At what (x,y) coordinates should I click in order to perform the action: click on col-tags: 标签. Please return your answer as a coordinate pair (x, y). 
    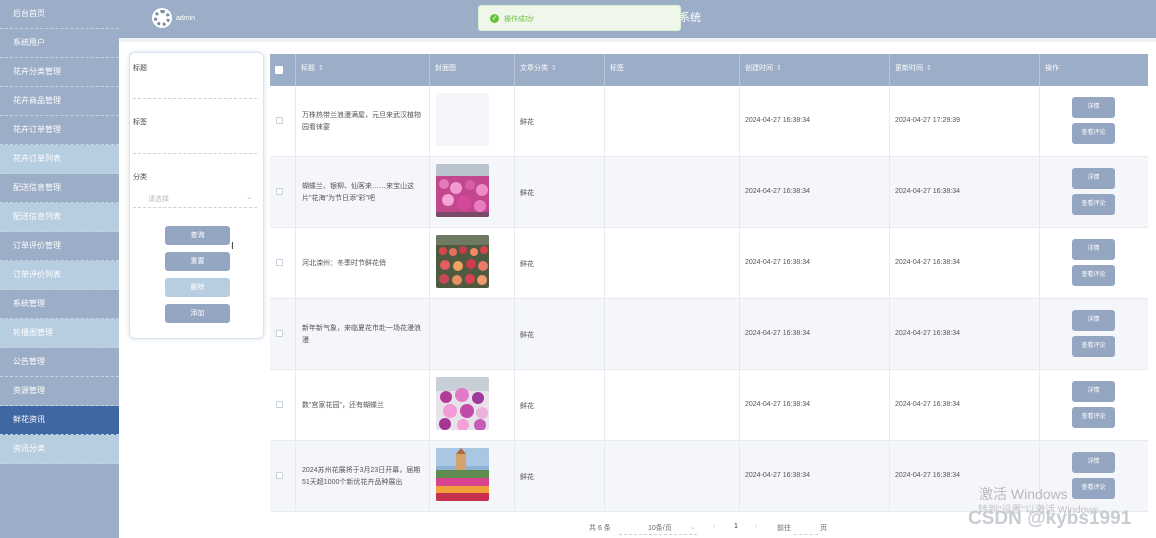
    Looking at the image, I should click on (672, 70).